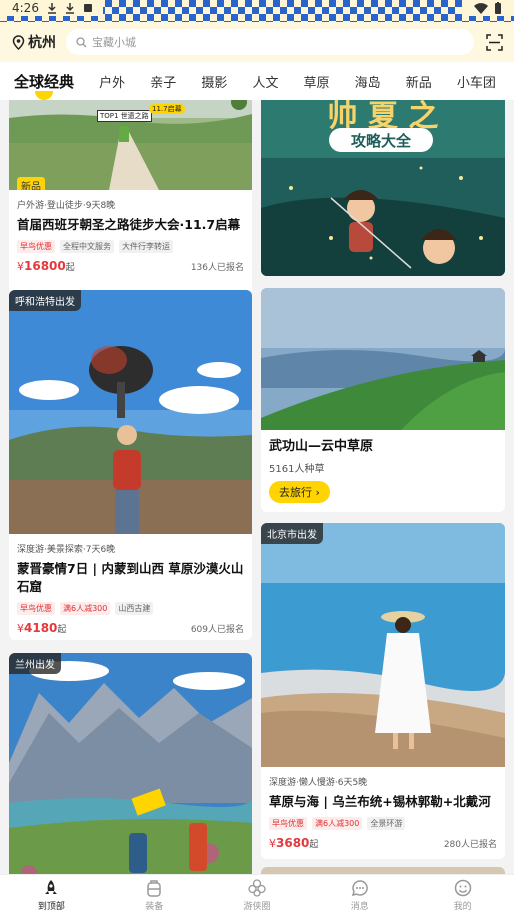  What do you see at coordinates (217, 630) in the screenshot?
I see `signup-count: 609人已报名` at bounding box center [217, 630].